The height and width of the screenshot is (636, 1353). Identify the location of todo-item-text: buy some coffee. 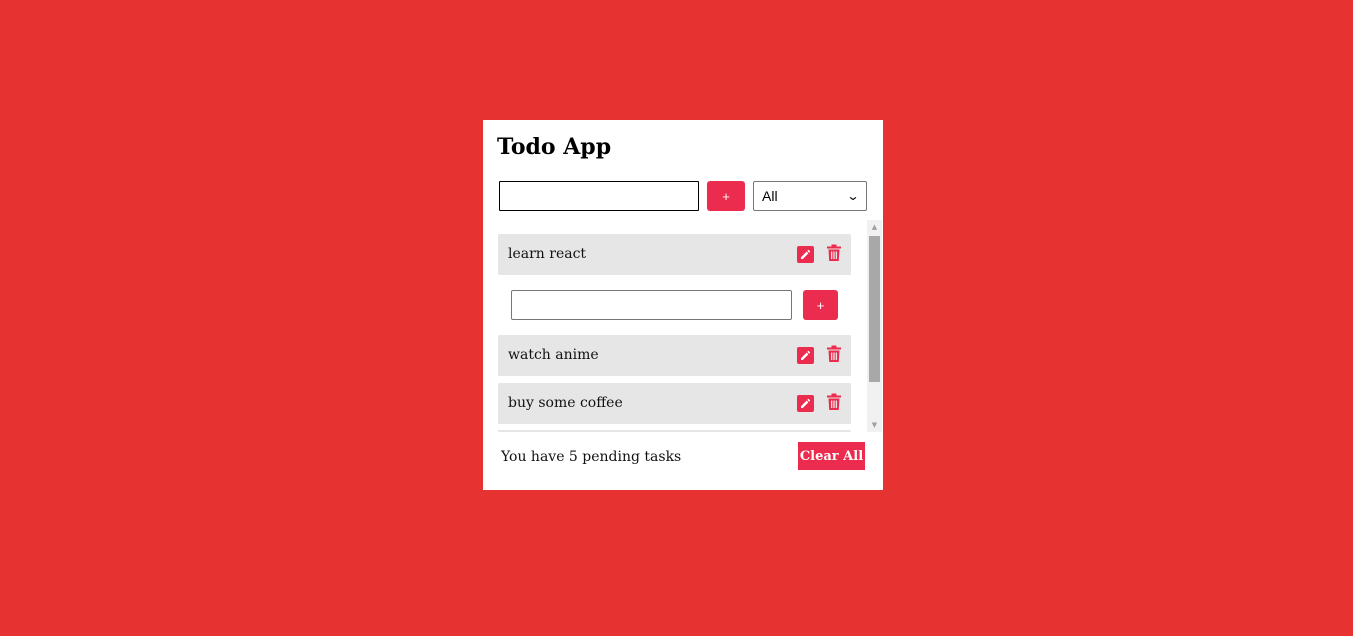
(565, 403).